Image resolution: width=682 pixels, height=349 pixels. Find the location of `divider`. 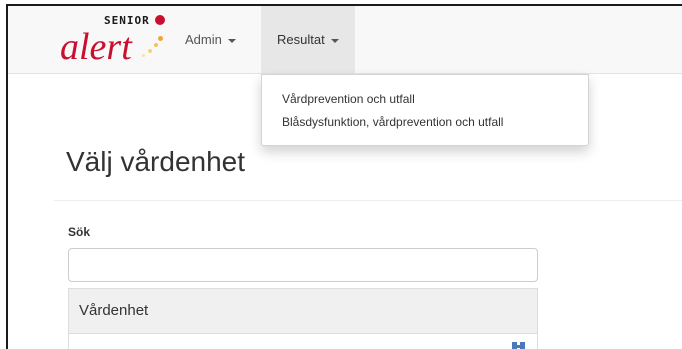

divider is located at coordinates (368, 200).